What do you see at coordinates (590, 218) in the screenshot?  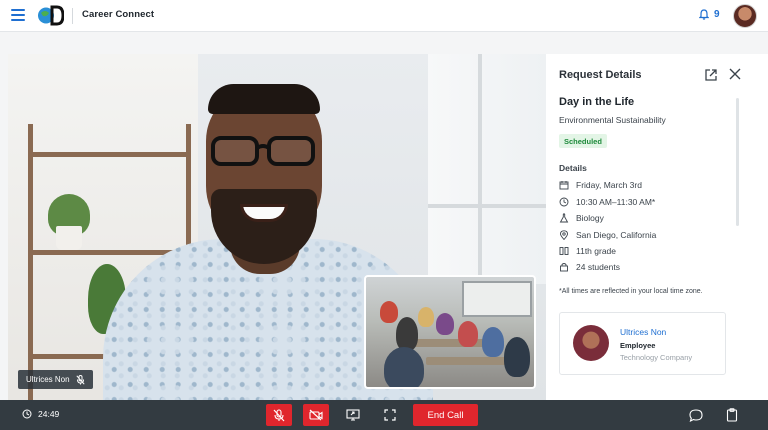 I see `detail-subject-text: Biology` at bounding box center [590, 218].